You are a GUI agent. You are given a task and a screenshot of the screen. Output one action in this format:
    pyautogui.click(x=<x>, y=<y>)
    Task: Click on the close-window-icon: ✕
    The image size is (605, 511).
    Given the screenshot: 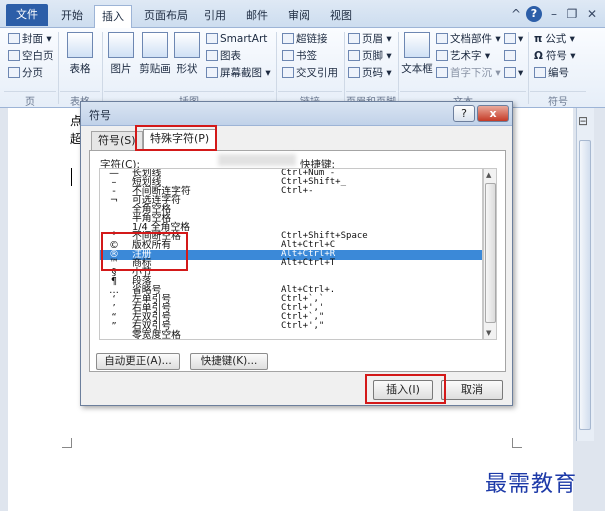 What is the action you would take?
    pyautogui.click(x=592, y=14)
    